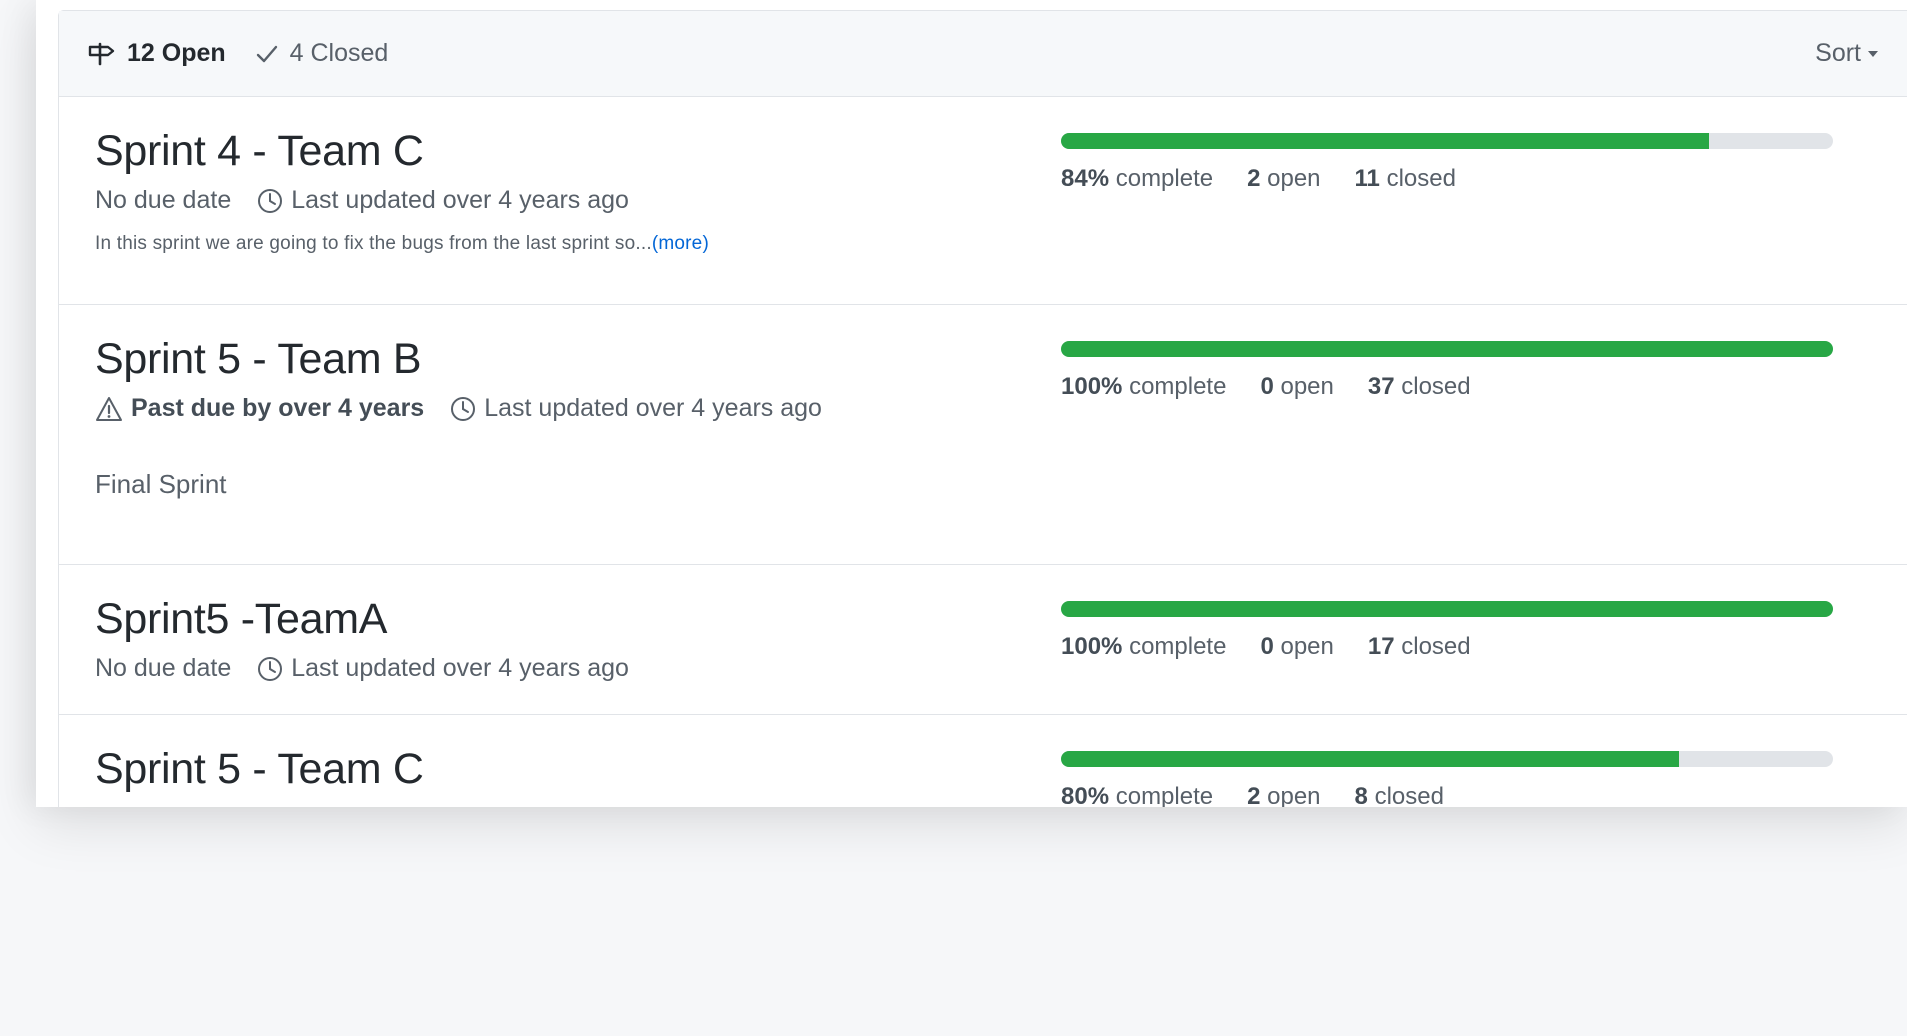 The height and width of the screenshot is (1036, 1907). What do you see at coordinates (339, 53) in the screenshot?
I see `closed-count: 4 Closed` at bounding box center [339, 53].